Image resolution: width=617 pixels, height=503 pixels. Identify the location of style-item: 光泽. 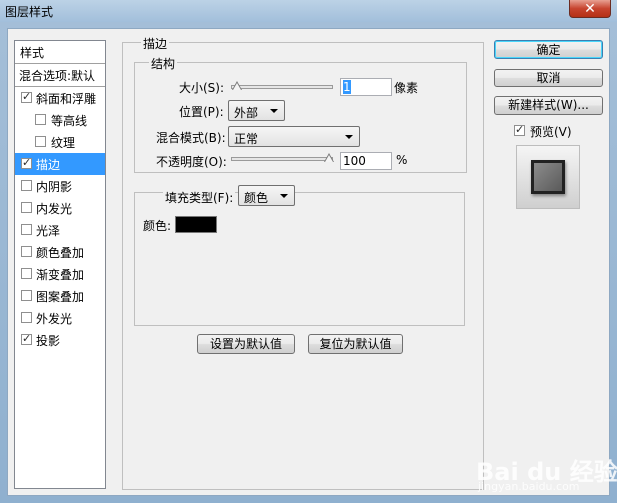
(60, 230).